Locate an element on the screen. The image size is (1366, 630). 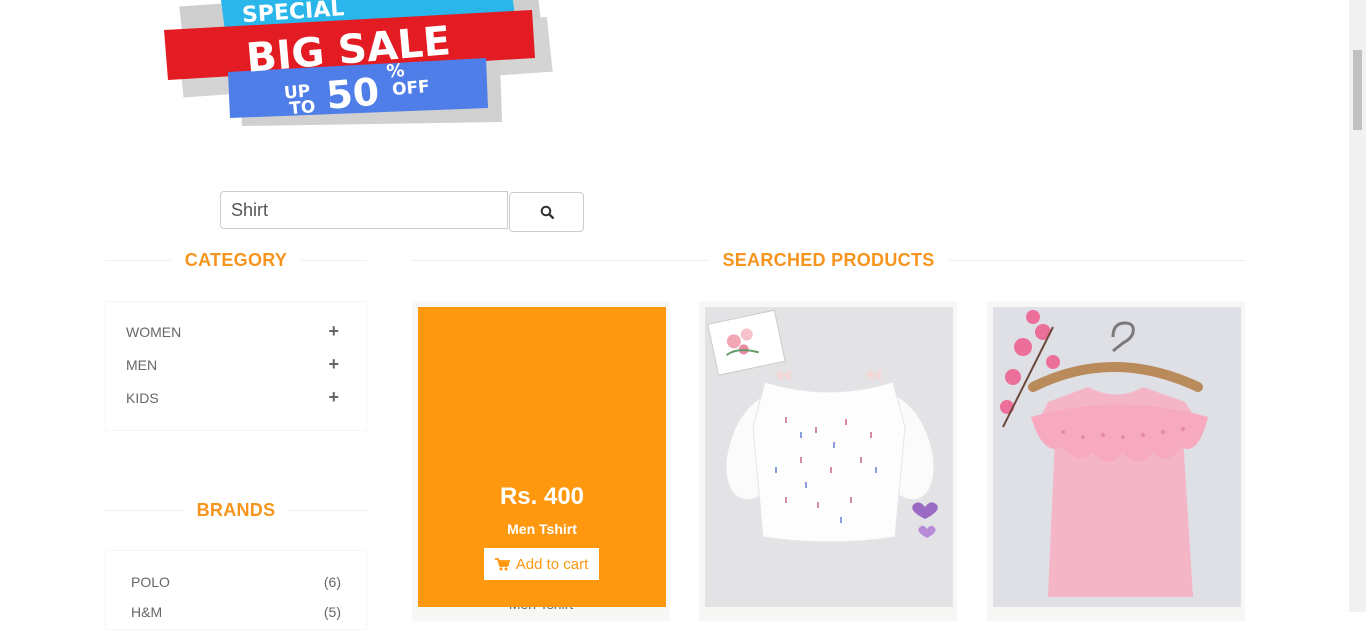
brands-title: BRANDS is located at coordinates (236, 509).